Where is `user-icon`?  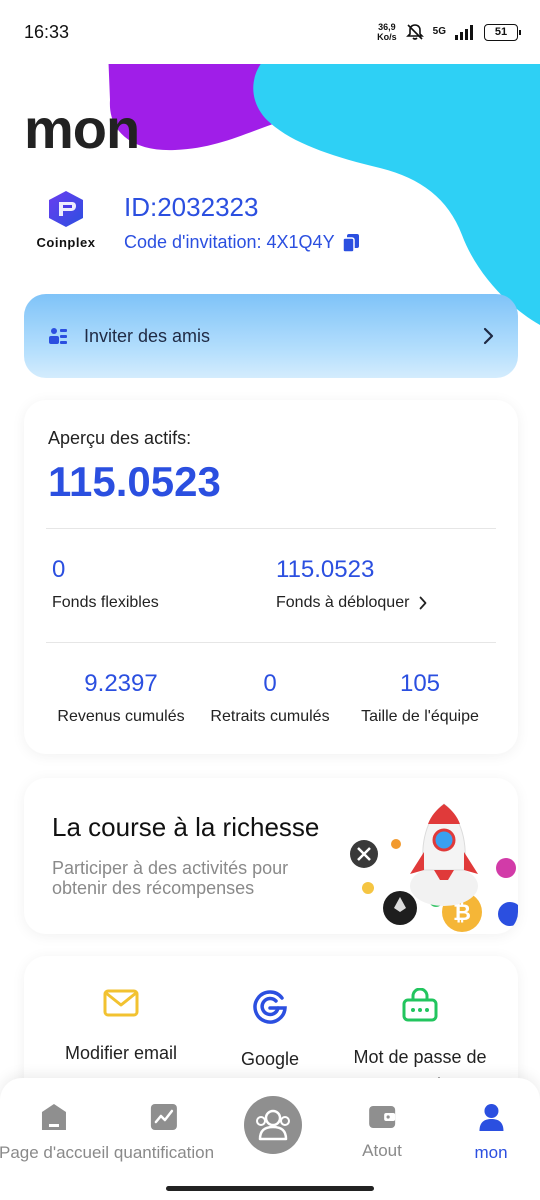 user-icon is located at coordinates (490, 1117).